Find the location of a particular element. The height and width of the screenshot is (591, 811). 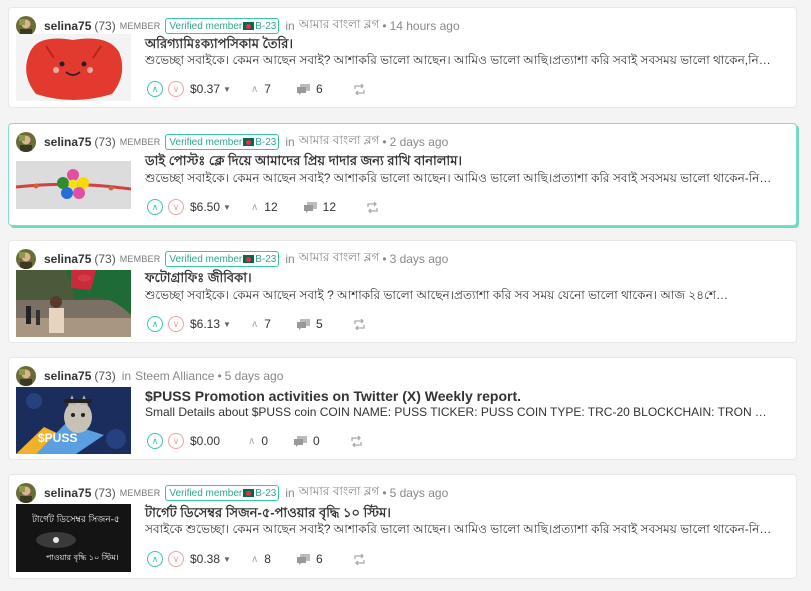

payout-value: $0.00 is located at coordinates (205, 441).